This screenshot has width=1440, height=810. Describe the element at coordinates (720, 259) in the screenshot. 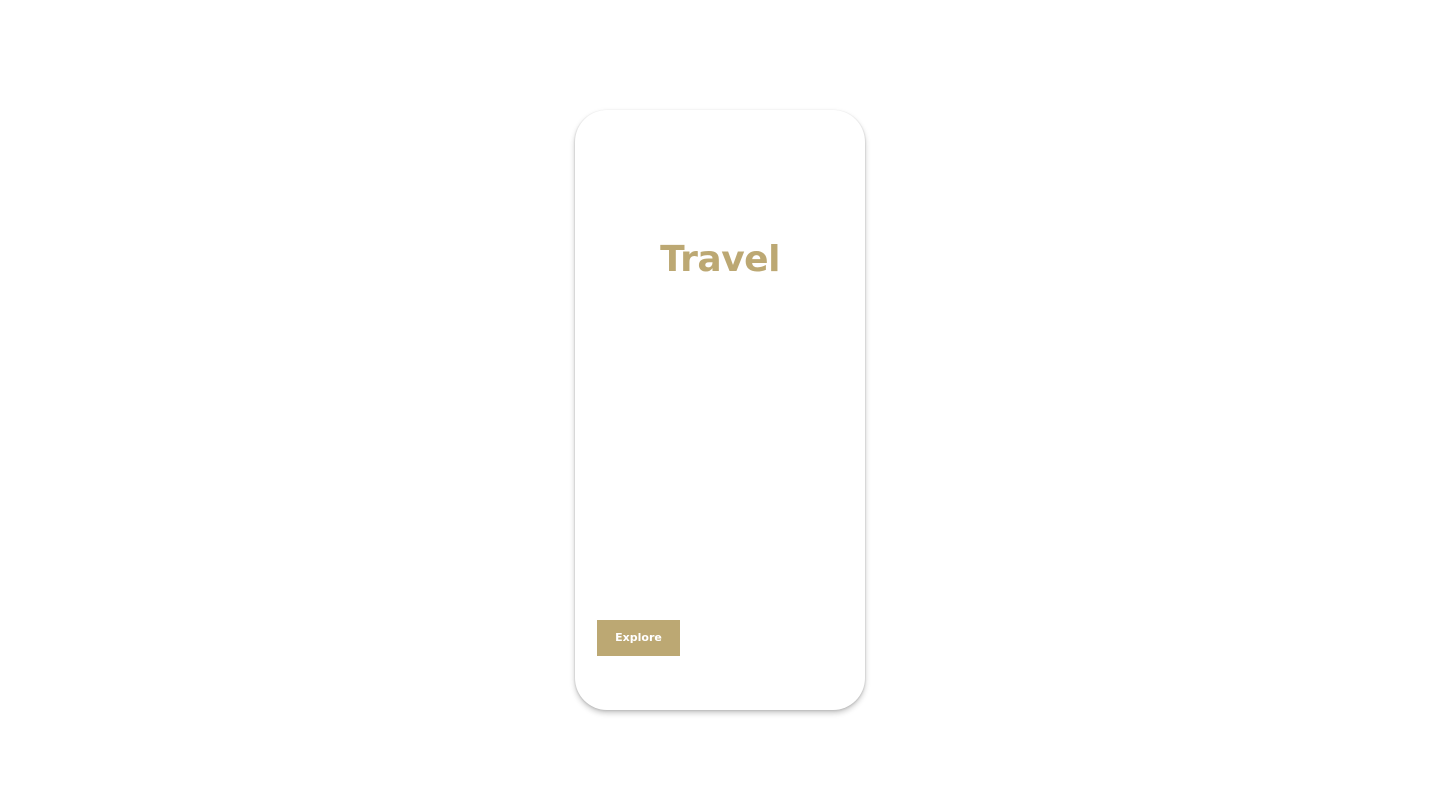

I see `app-title: Travel` at that location.